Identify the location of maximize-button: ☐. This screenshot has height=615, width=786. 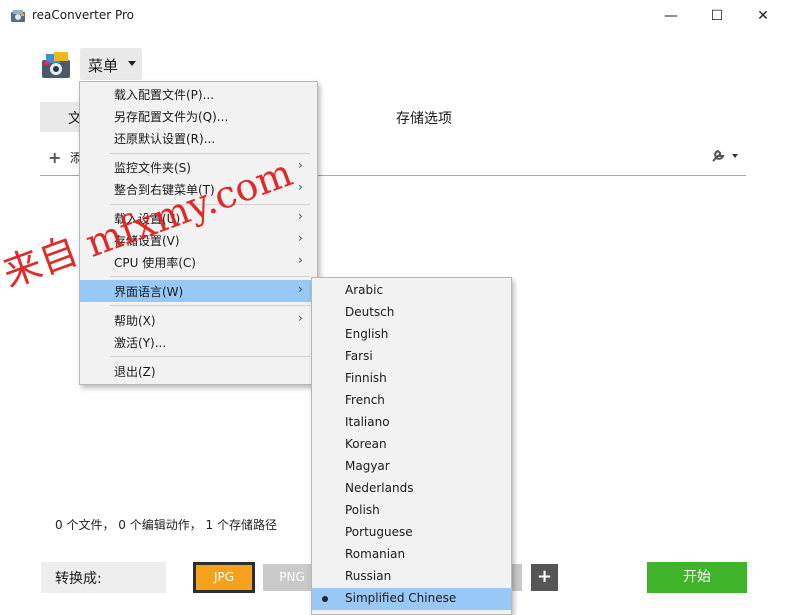
(717, 16).